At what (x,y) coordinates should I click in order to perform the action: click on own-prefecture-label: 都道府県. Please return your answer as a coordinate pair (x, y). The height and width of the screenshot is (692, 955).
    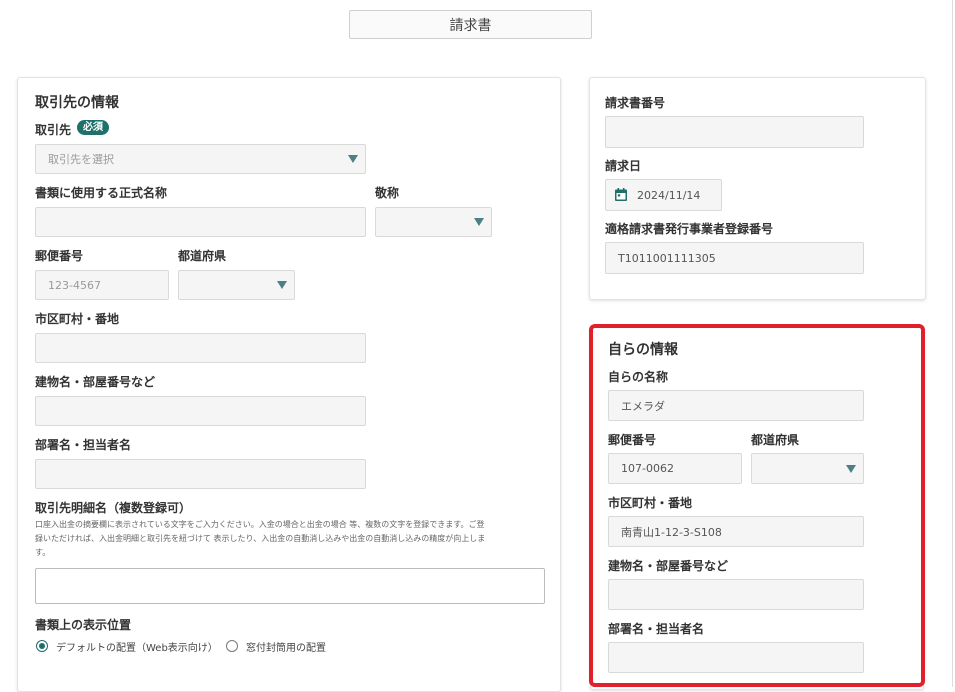
    Looking at the image, I should click on (775, 440).